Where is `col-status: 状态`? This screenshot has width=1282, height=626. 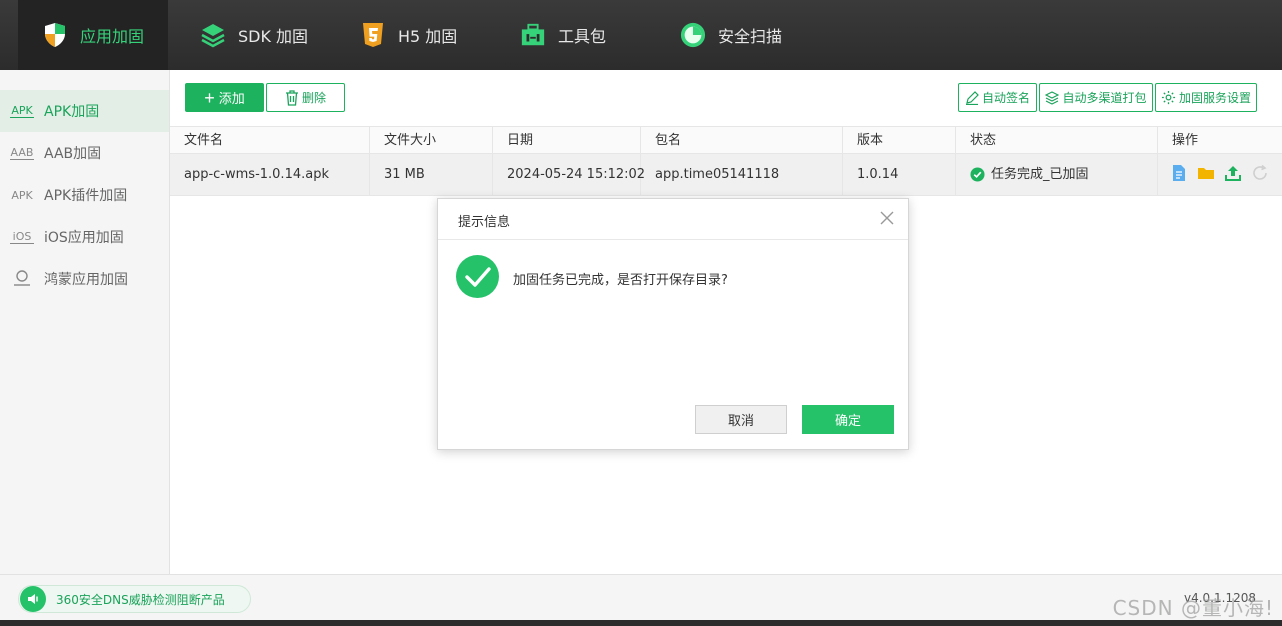 col-status: 状态 is located at coordinates (1057, 140).